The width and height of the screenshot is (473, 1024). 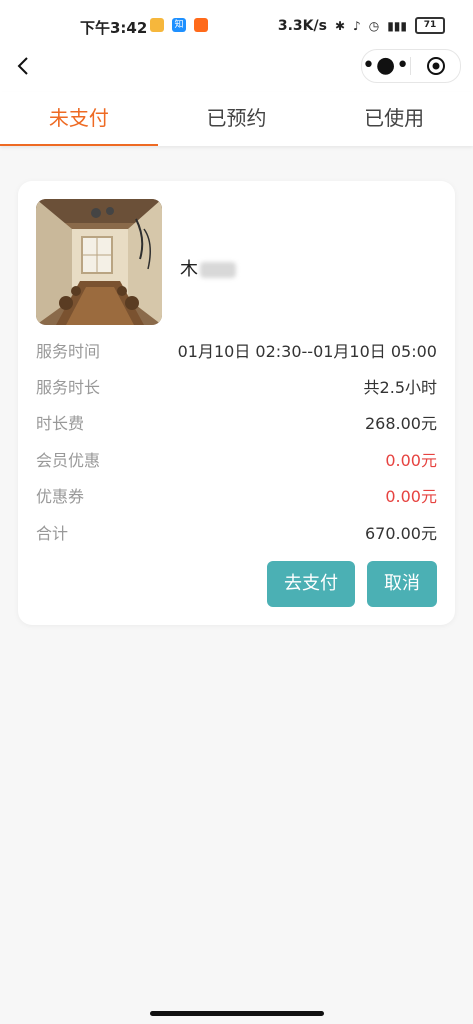 I want to click on duration-row: 服务时长 共2.5小时, so click(x=236, y=386).